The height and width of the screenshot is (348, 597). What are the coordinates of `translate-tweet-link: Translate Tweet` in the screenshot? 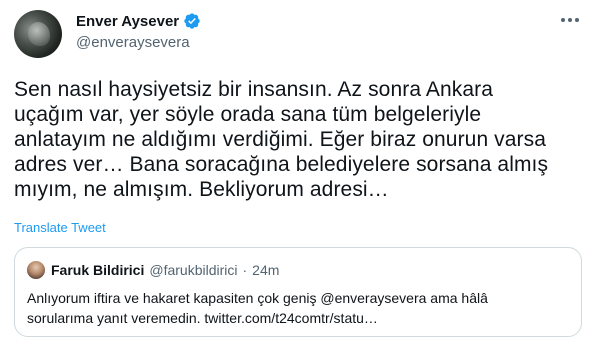 It's located at (60, 227).